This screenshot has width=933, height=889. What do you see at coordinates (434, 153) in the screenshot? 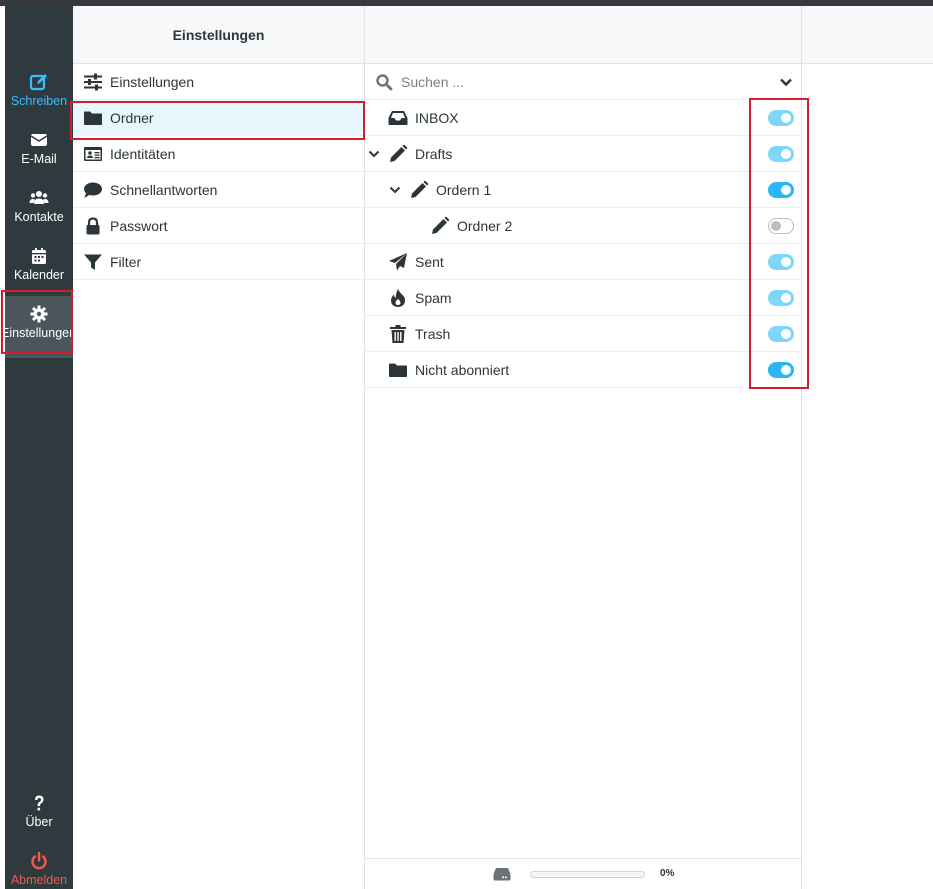
I see `folder-name: Drafts` at bounding box center [434, 153].